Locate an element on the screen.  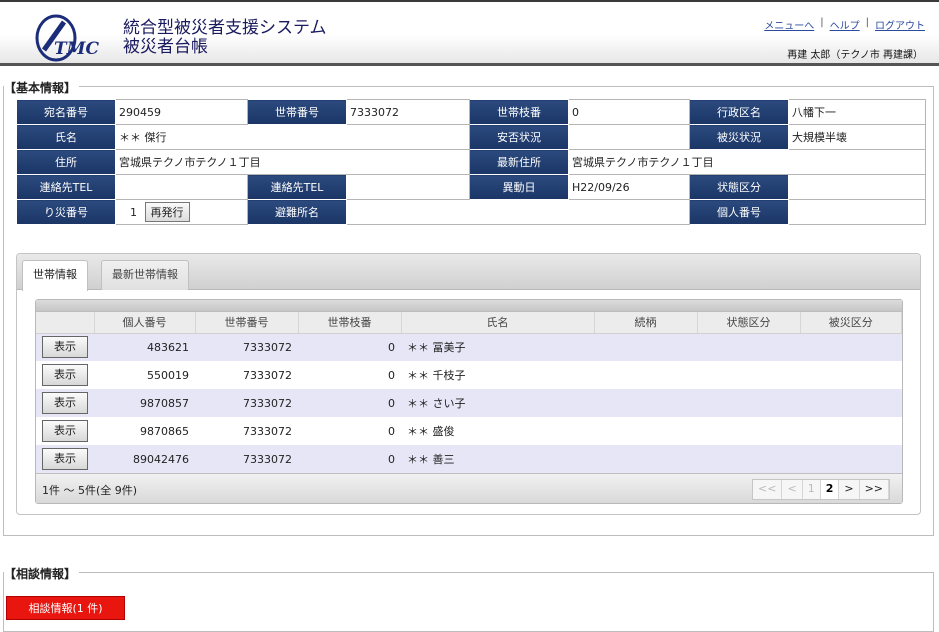
column-header-status: 状態区分 is located at coordinates (749, 323).